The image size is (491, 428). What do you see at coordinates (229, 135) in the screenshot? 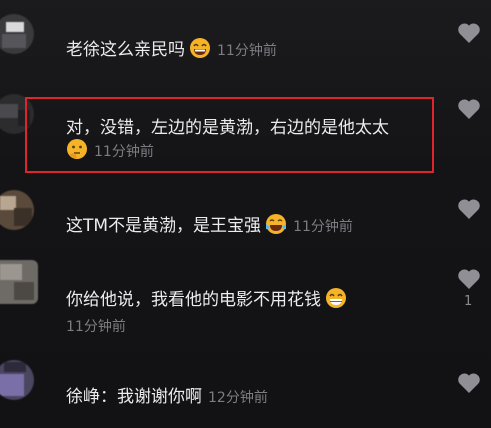
I see `highlight-box` at bounding box center [229, 135].